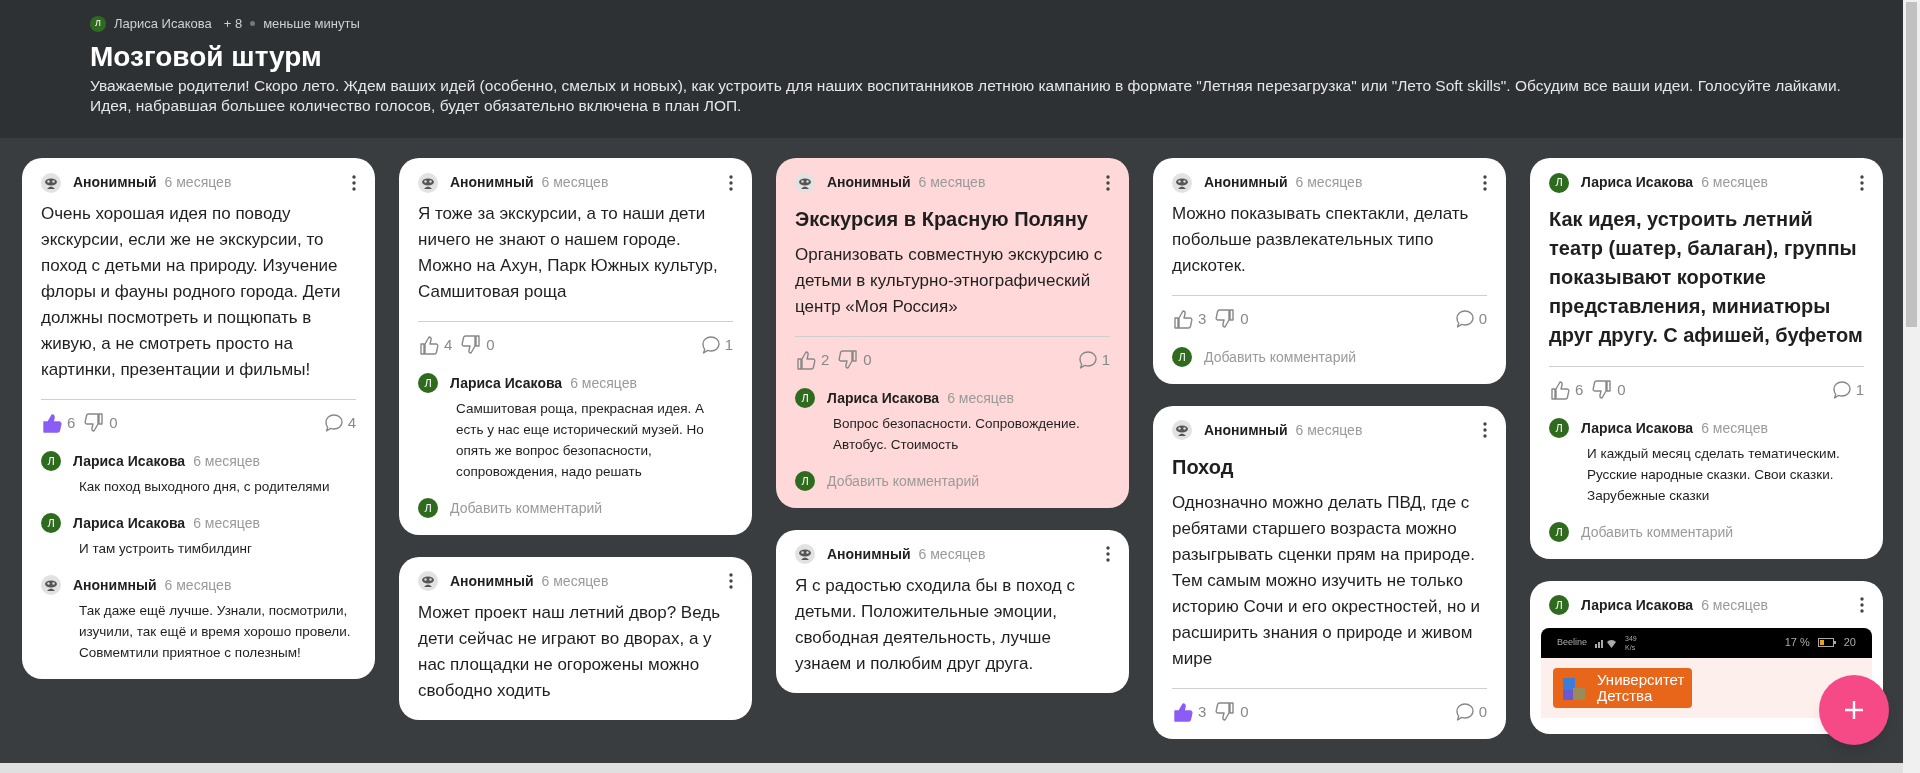 This screenshot has width=1920, height=773. What do you see at coordinates (215, 631) in the screenshot?
I see `comment-text: Так даже ещё лучше. Узнали, посмотрили, изучили, так ещё и время хорошо провели. Совмемтили приятное с полезным!` at bounding box center [215, 631].